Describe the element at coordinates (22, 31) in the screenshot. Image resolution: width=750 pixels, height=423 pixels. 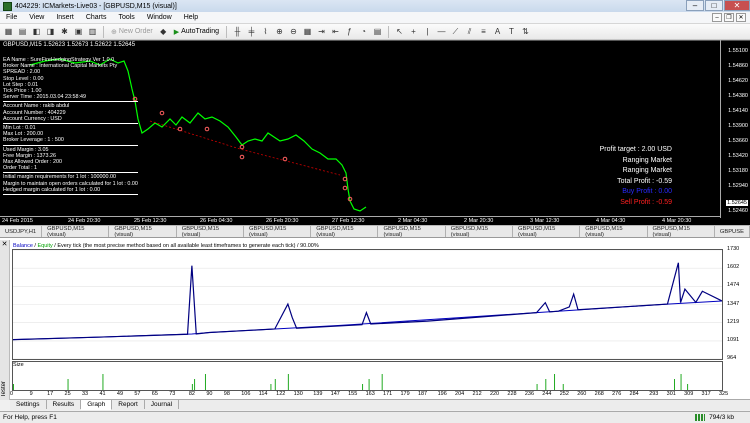
I see `profiles-icon: ▤` at that location.